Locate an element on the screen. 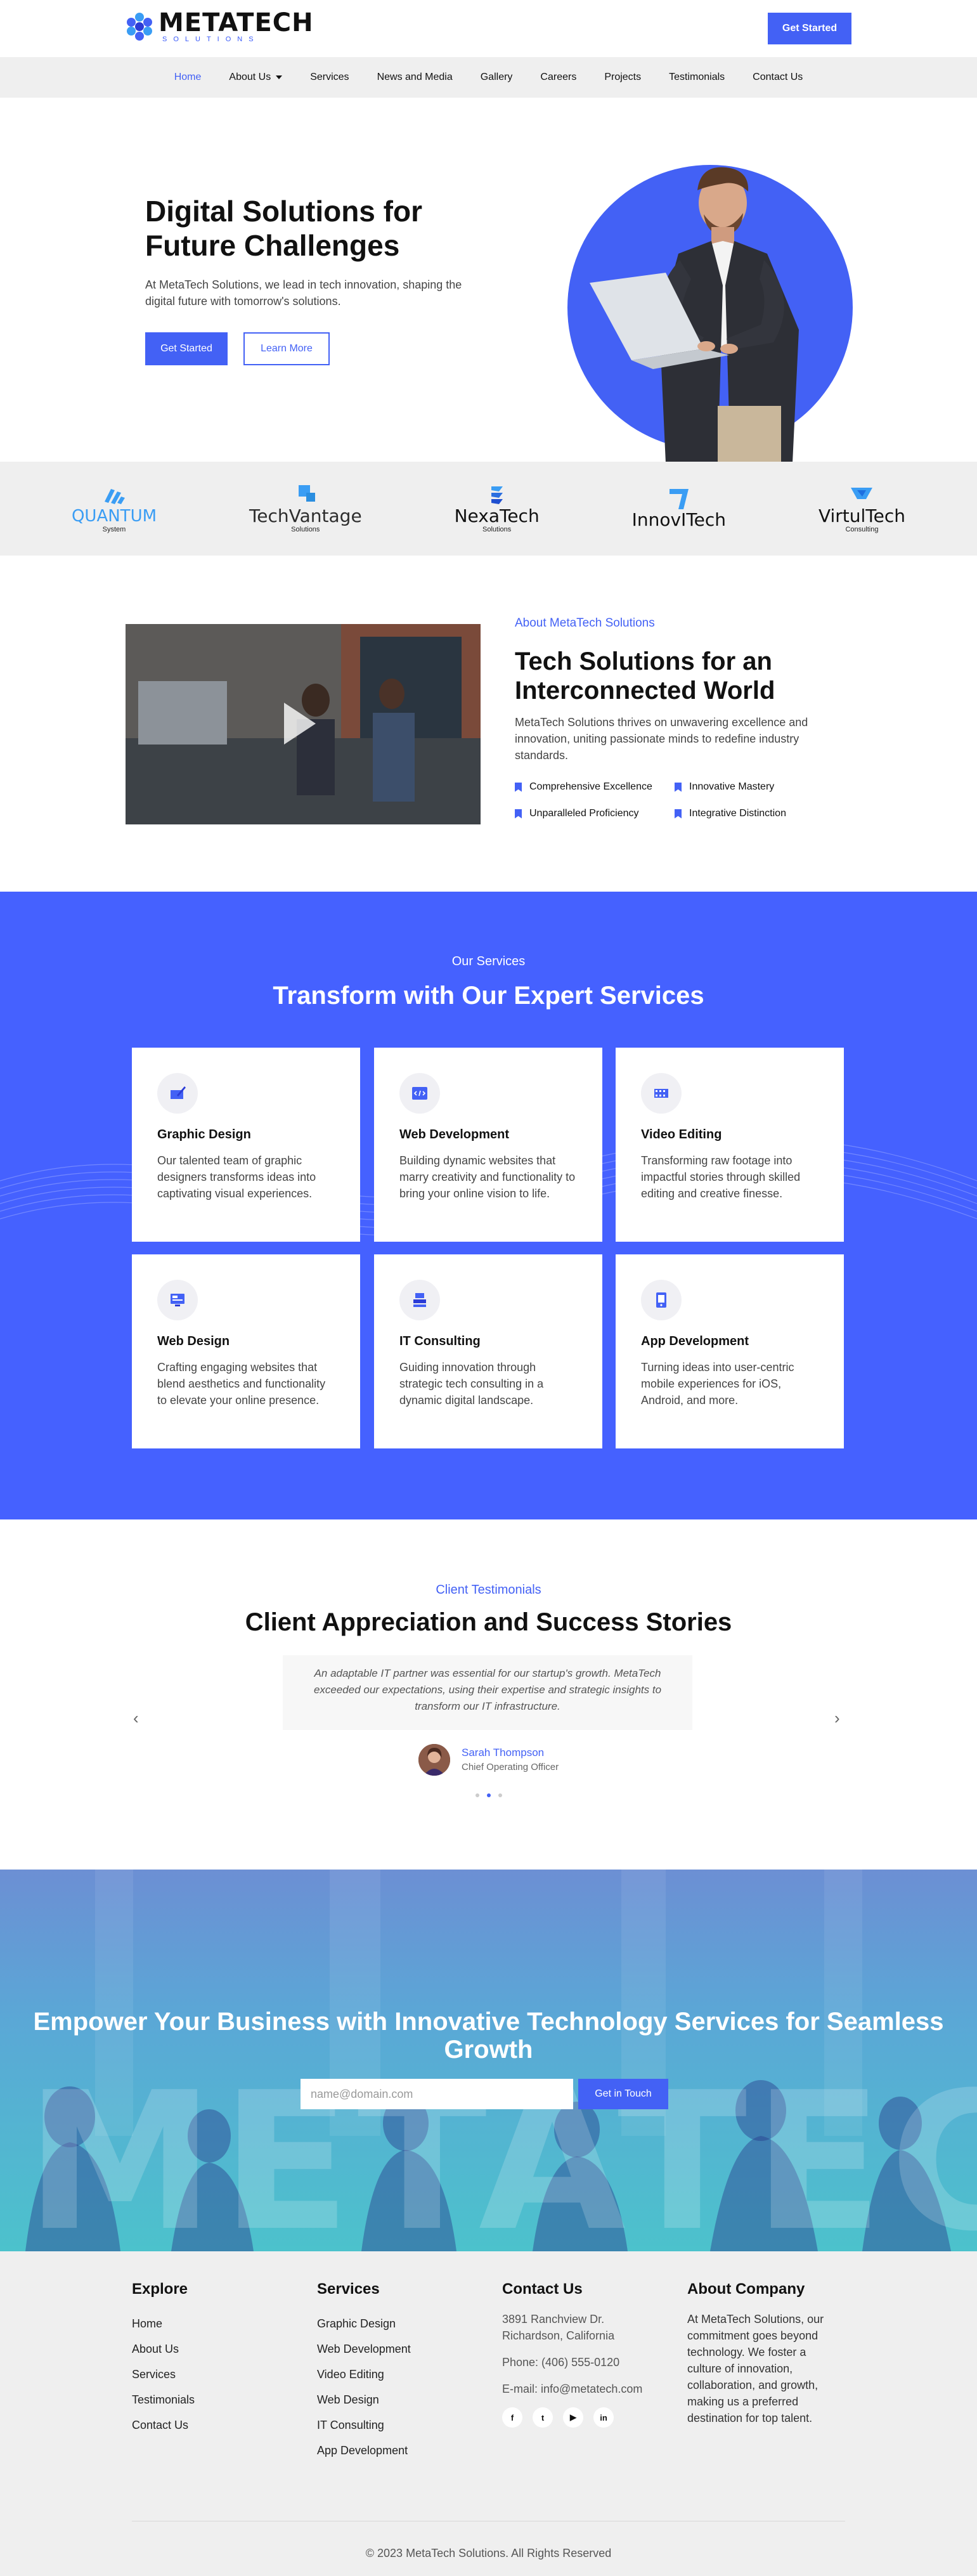 This screenshot has height=2576, width=977. nav-item-services: Services is located at coordinates (329, 78).